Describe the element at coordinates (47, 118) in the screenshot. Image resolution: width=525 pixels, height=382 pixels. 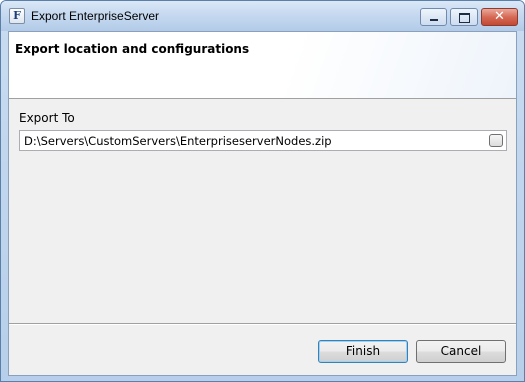
I see `export-to-label: Export To` at that location.